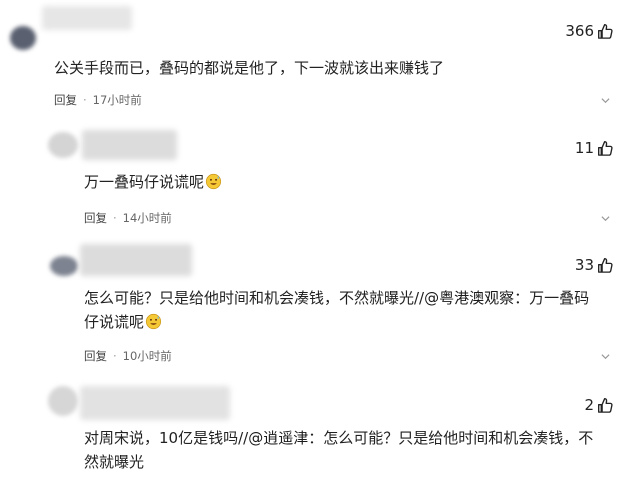  What do you see at coordinates (342, 182) in the screenshot?
I see `comment-text: 万一叠码仔说谎呢` at bounding box center [342, 182].